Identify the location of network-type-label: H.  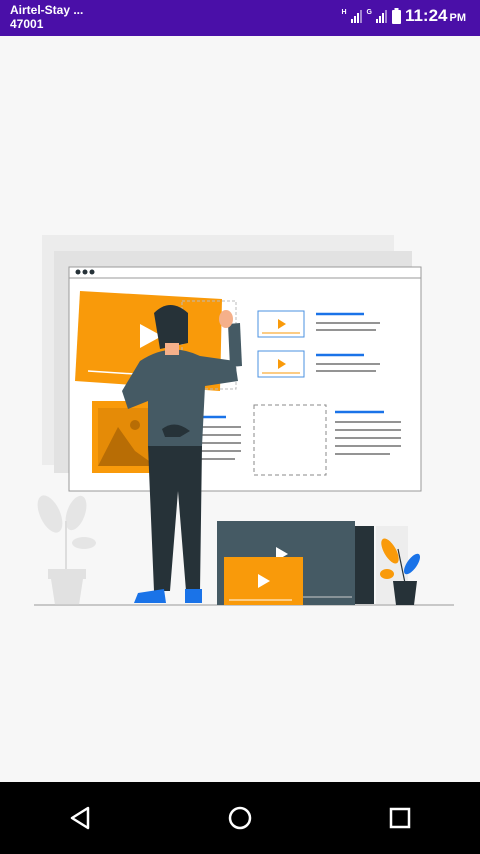
(344, 12).